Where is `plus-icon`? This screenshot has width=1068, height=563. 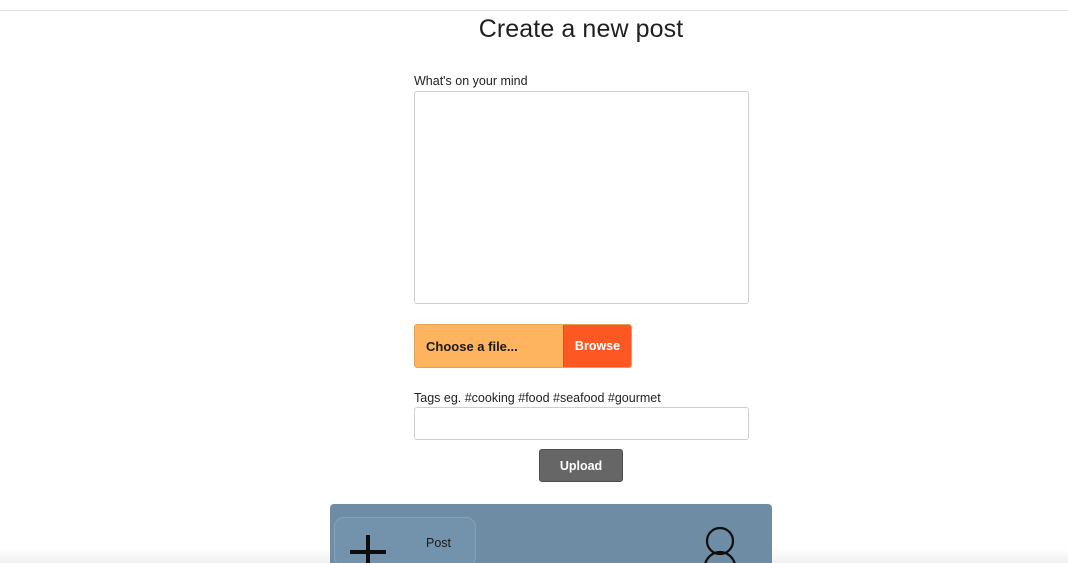
plus-icon is located at coordinates (368, 548).